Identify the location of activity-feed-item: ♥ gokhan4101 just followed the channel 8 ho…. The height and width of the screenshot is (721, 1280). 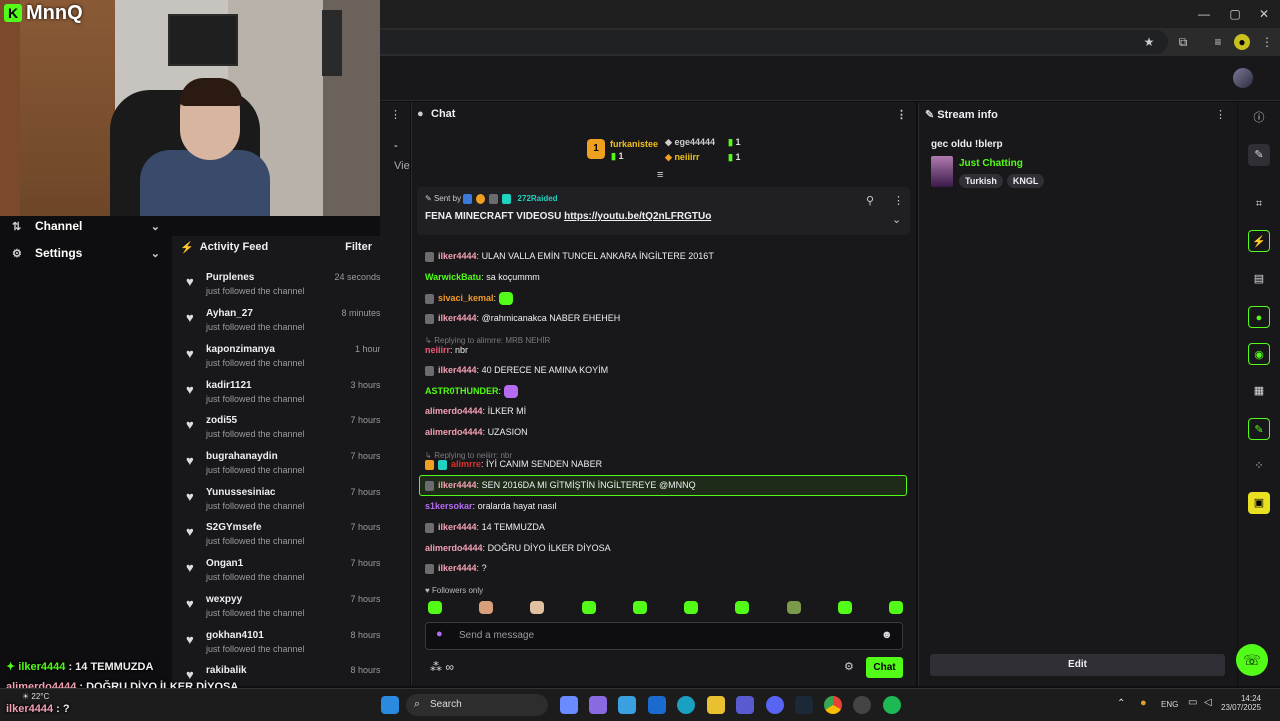
(288, 644).